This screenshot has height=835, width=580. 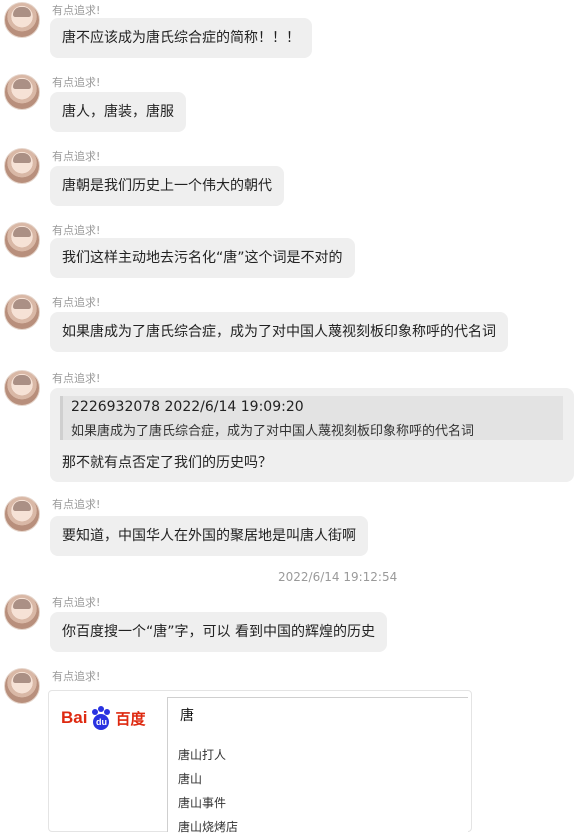 What do you see at coordinates (202, 754) in the screenshot?
I see `suggestion-item: 唐山打人` at bounding box center [202, 754].